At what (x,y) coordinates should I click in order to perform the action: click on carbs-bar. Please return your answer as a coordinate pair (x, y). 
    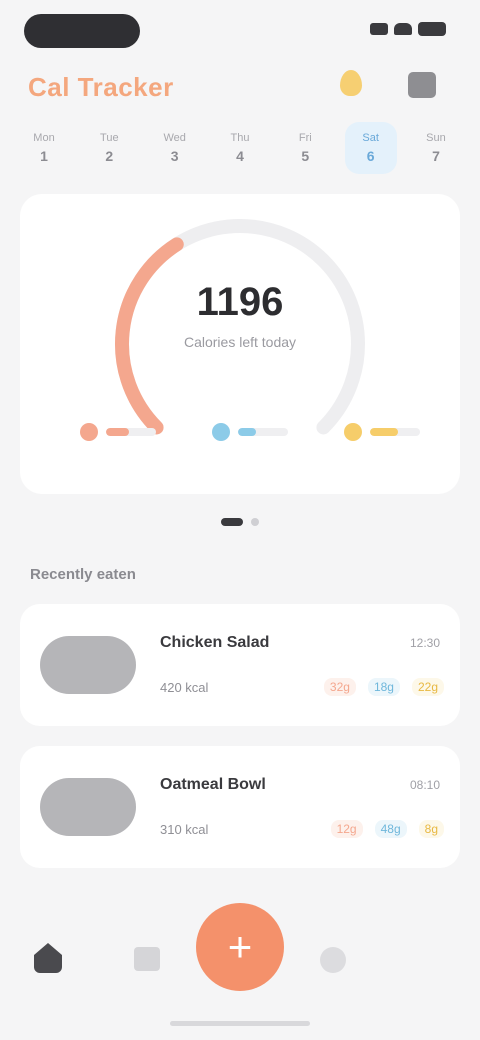
    Looking at the image, I should click on (263, 432).